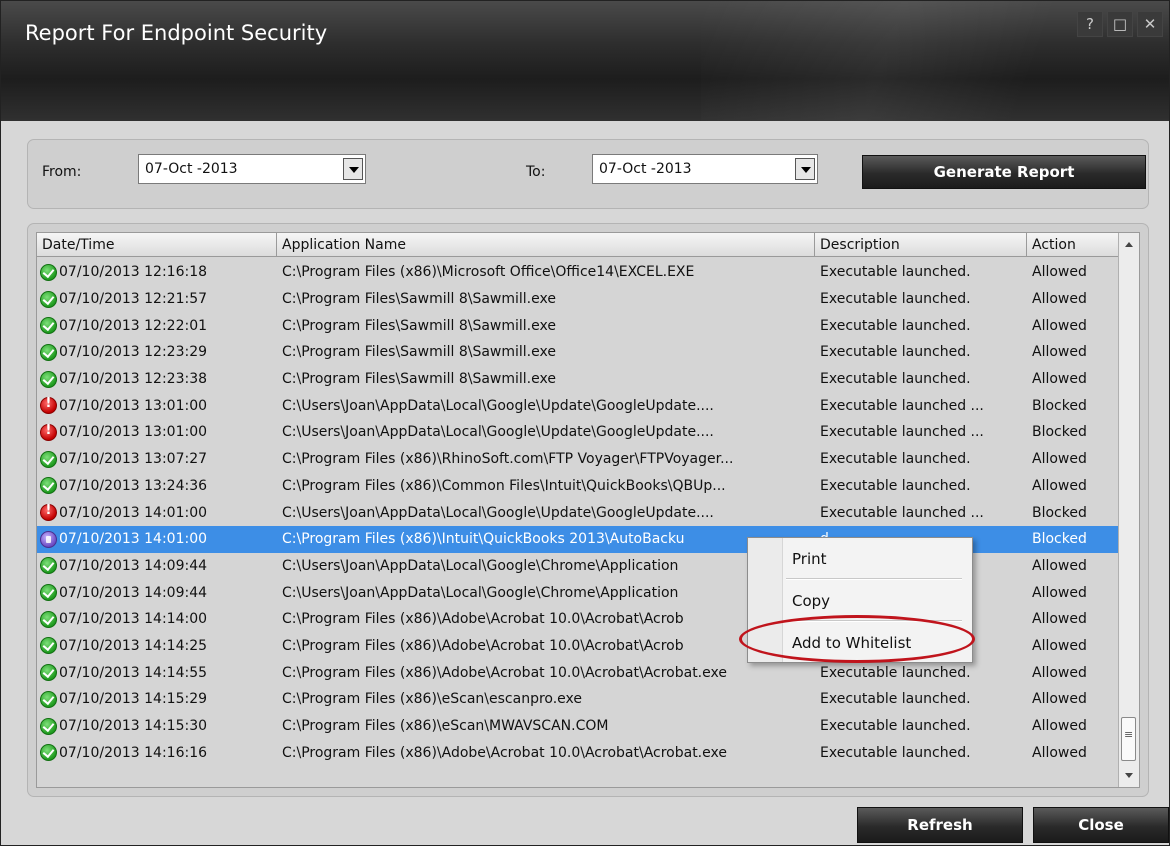 This screenshot has height=846, width=1170. What do you see at coordinates (157, 593) in the screenshot?
I see `cell-datetime: 07/10/2013 14:09:44` at bounding box center [157, 593].